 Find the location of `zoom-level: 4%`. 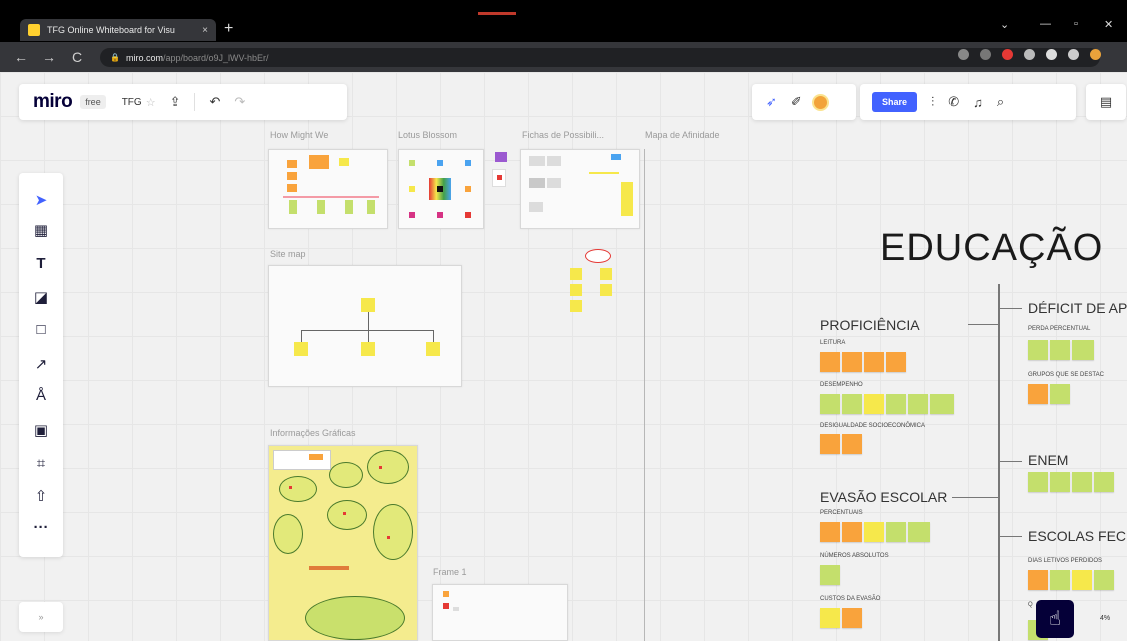

zoom-level: 4% is located at coordinates (1105, 618).